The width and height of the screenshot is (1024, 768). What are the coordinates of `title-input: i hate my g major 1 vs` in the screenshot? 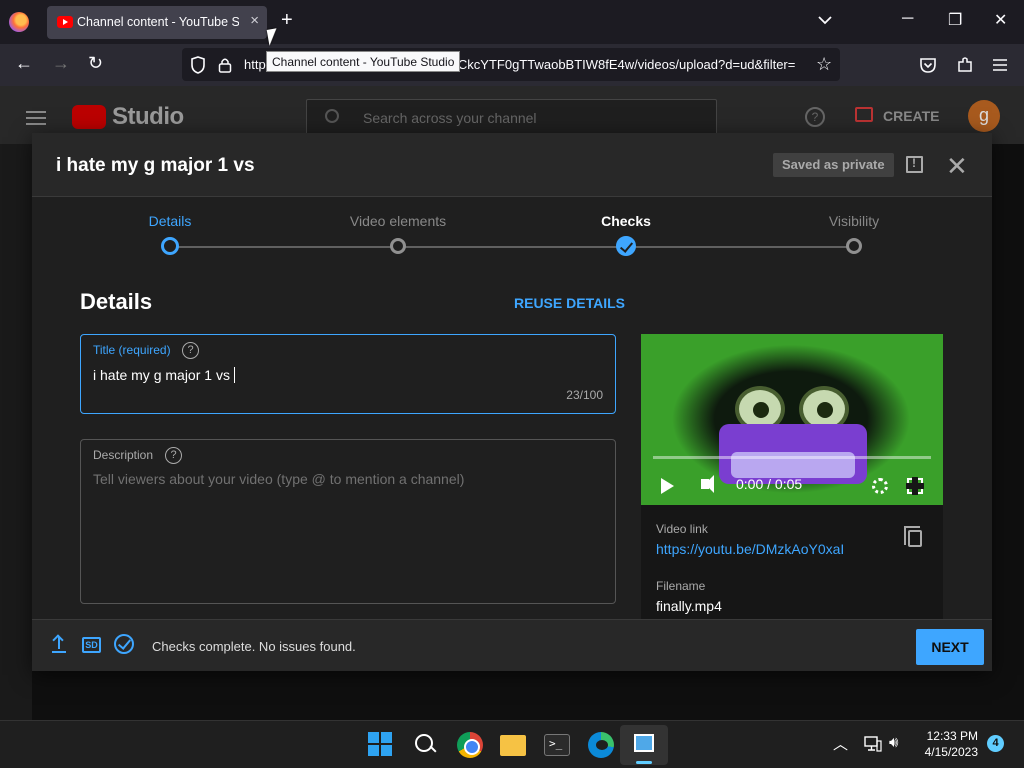 It's located at (164, 375).